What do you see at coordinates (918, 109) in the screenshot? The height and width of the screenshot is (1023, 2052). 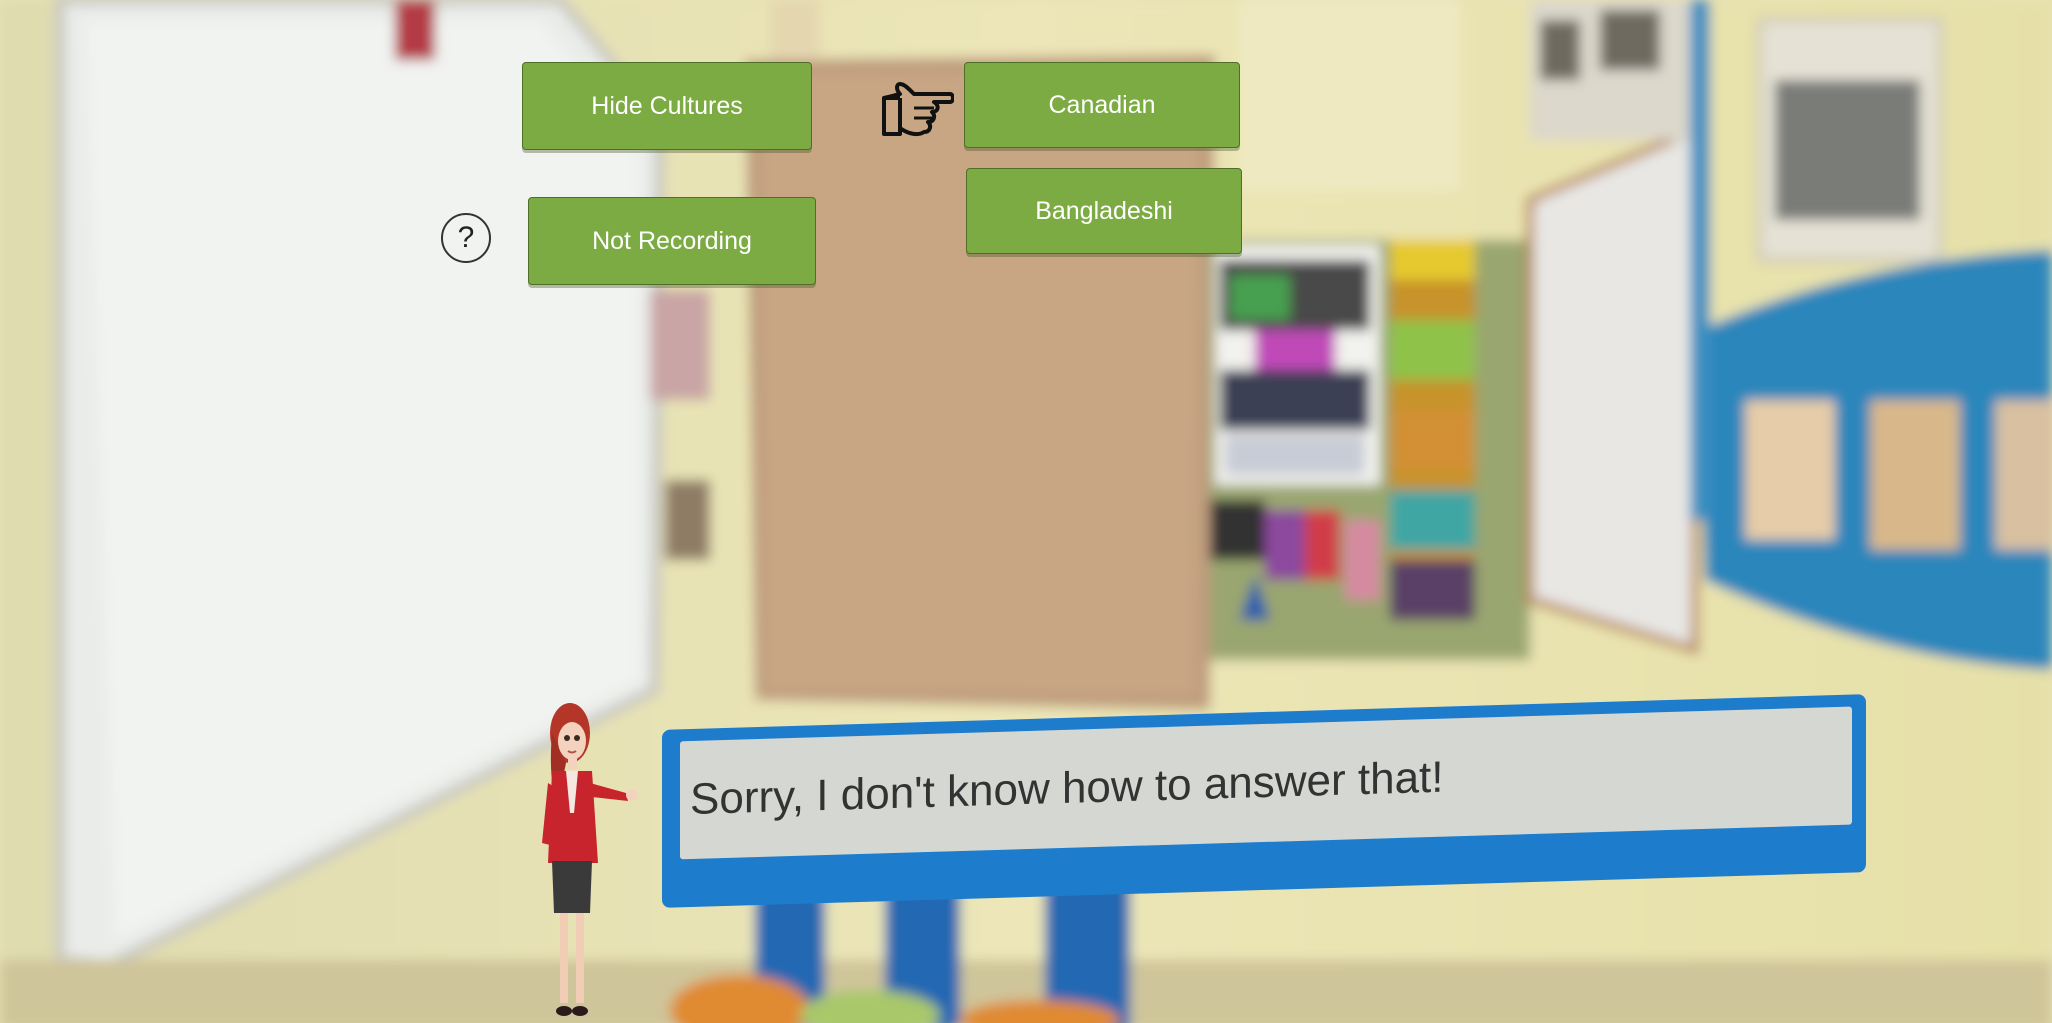 I see `pointing-hand-icon` at bounding box center [918, 109].